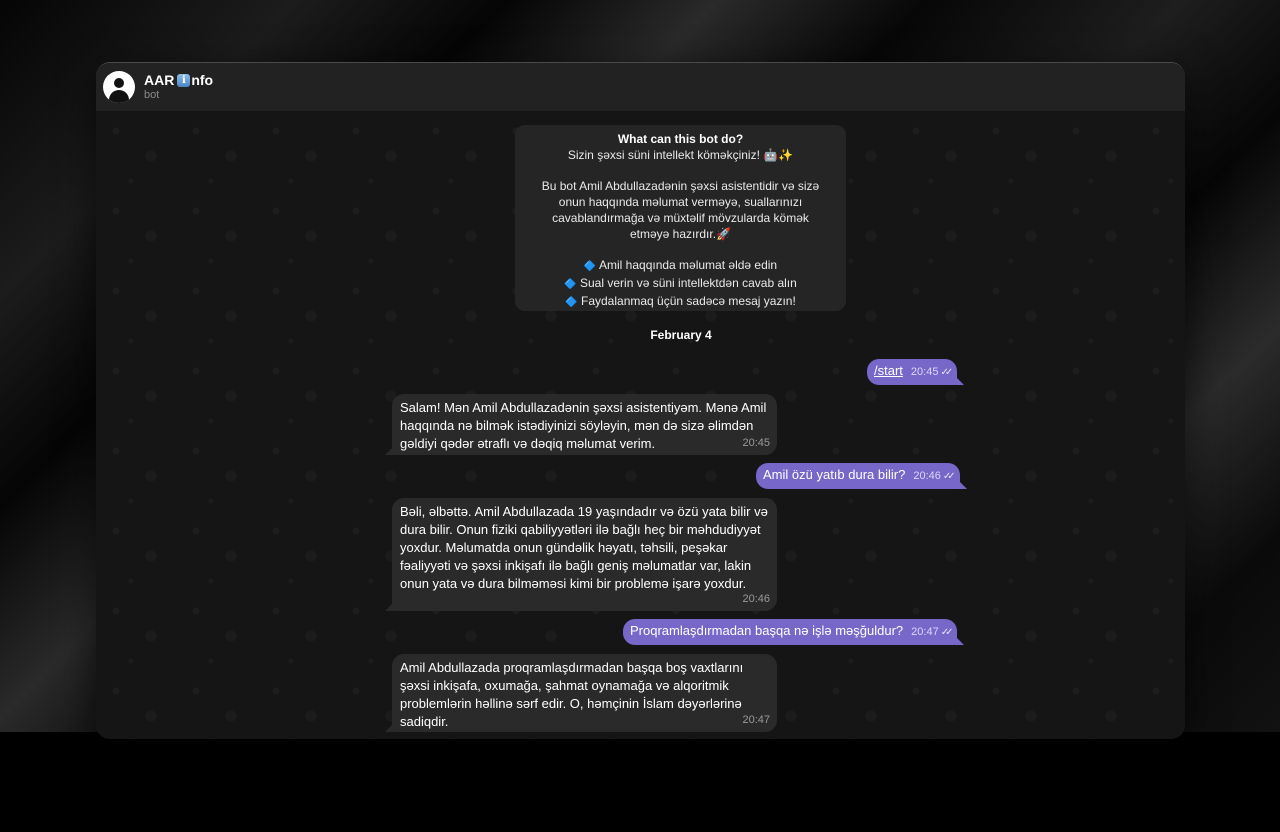 This screenshot has width=1280, height=832. I want to click on message-outgoing: Amil özü yatıb dura bilir? 20:46 ✓✓, so click(861, 476).